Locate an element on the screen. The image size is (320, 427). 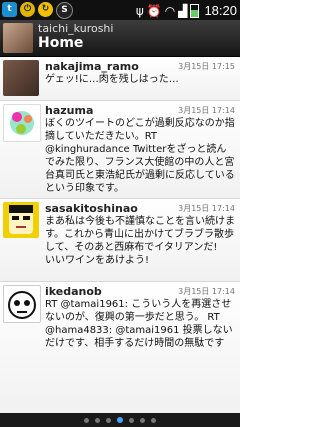
cartoon-face-icon is located at coordinates (22, 305).